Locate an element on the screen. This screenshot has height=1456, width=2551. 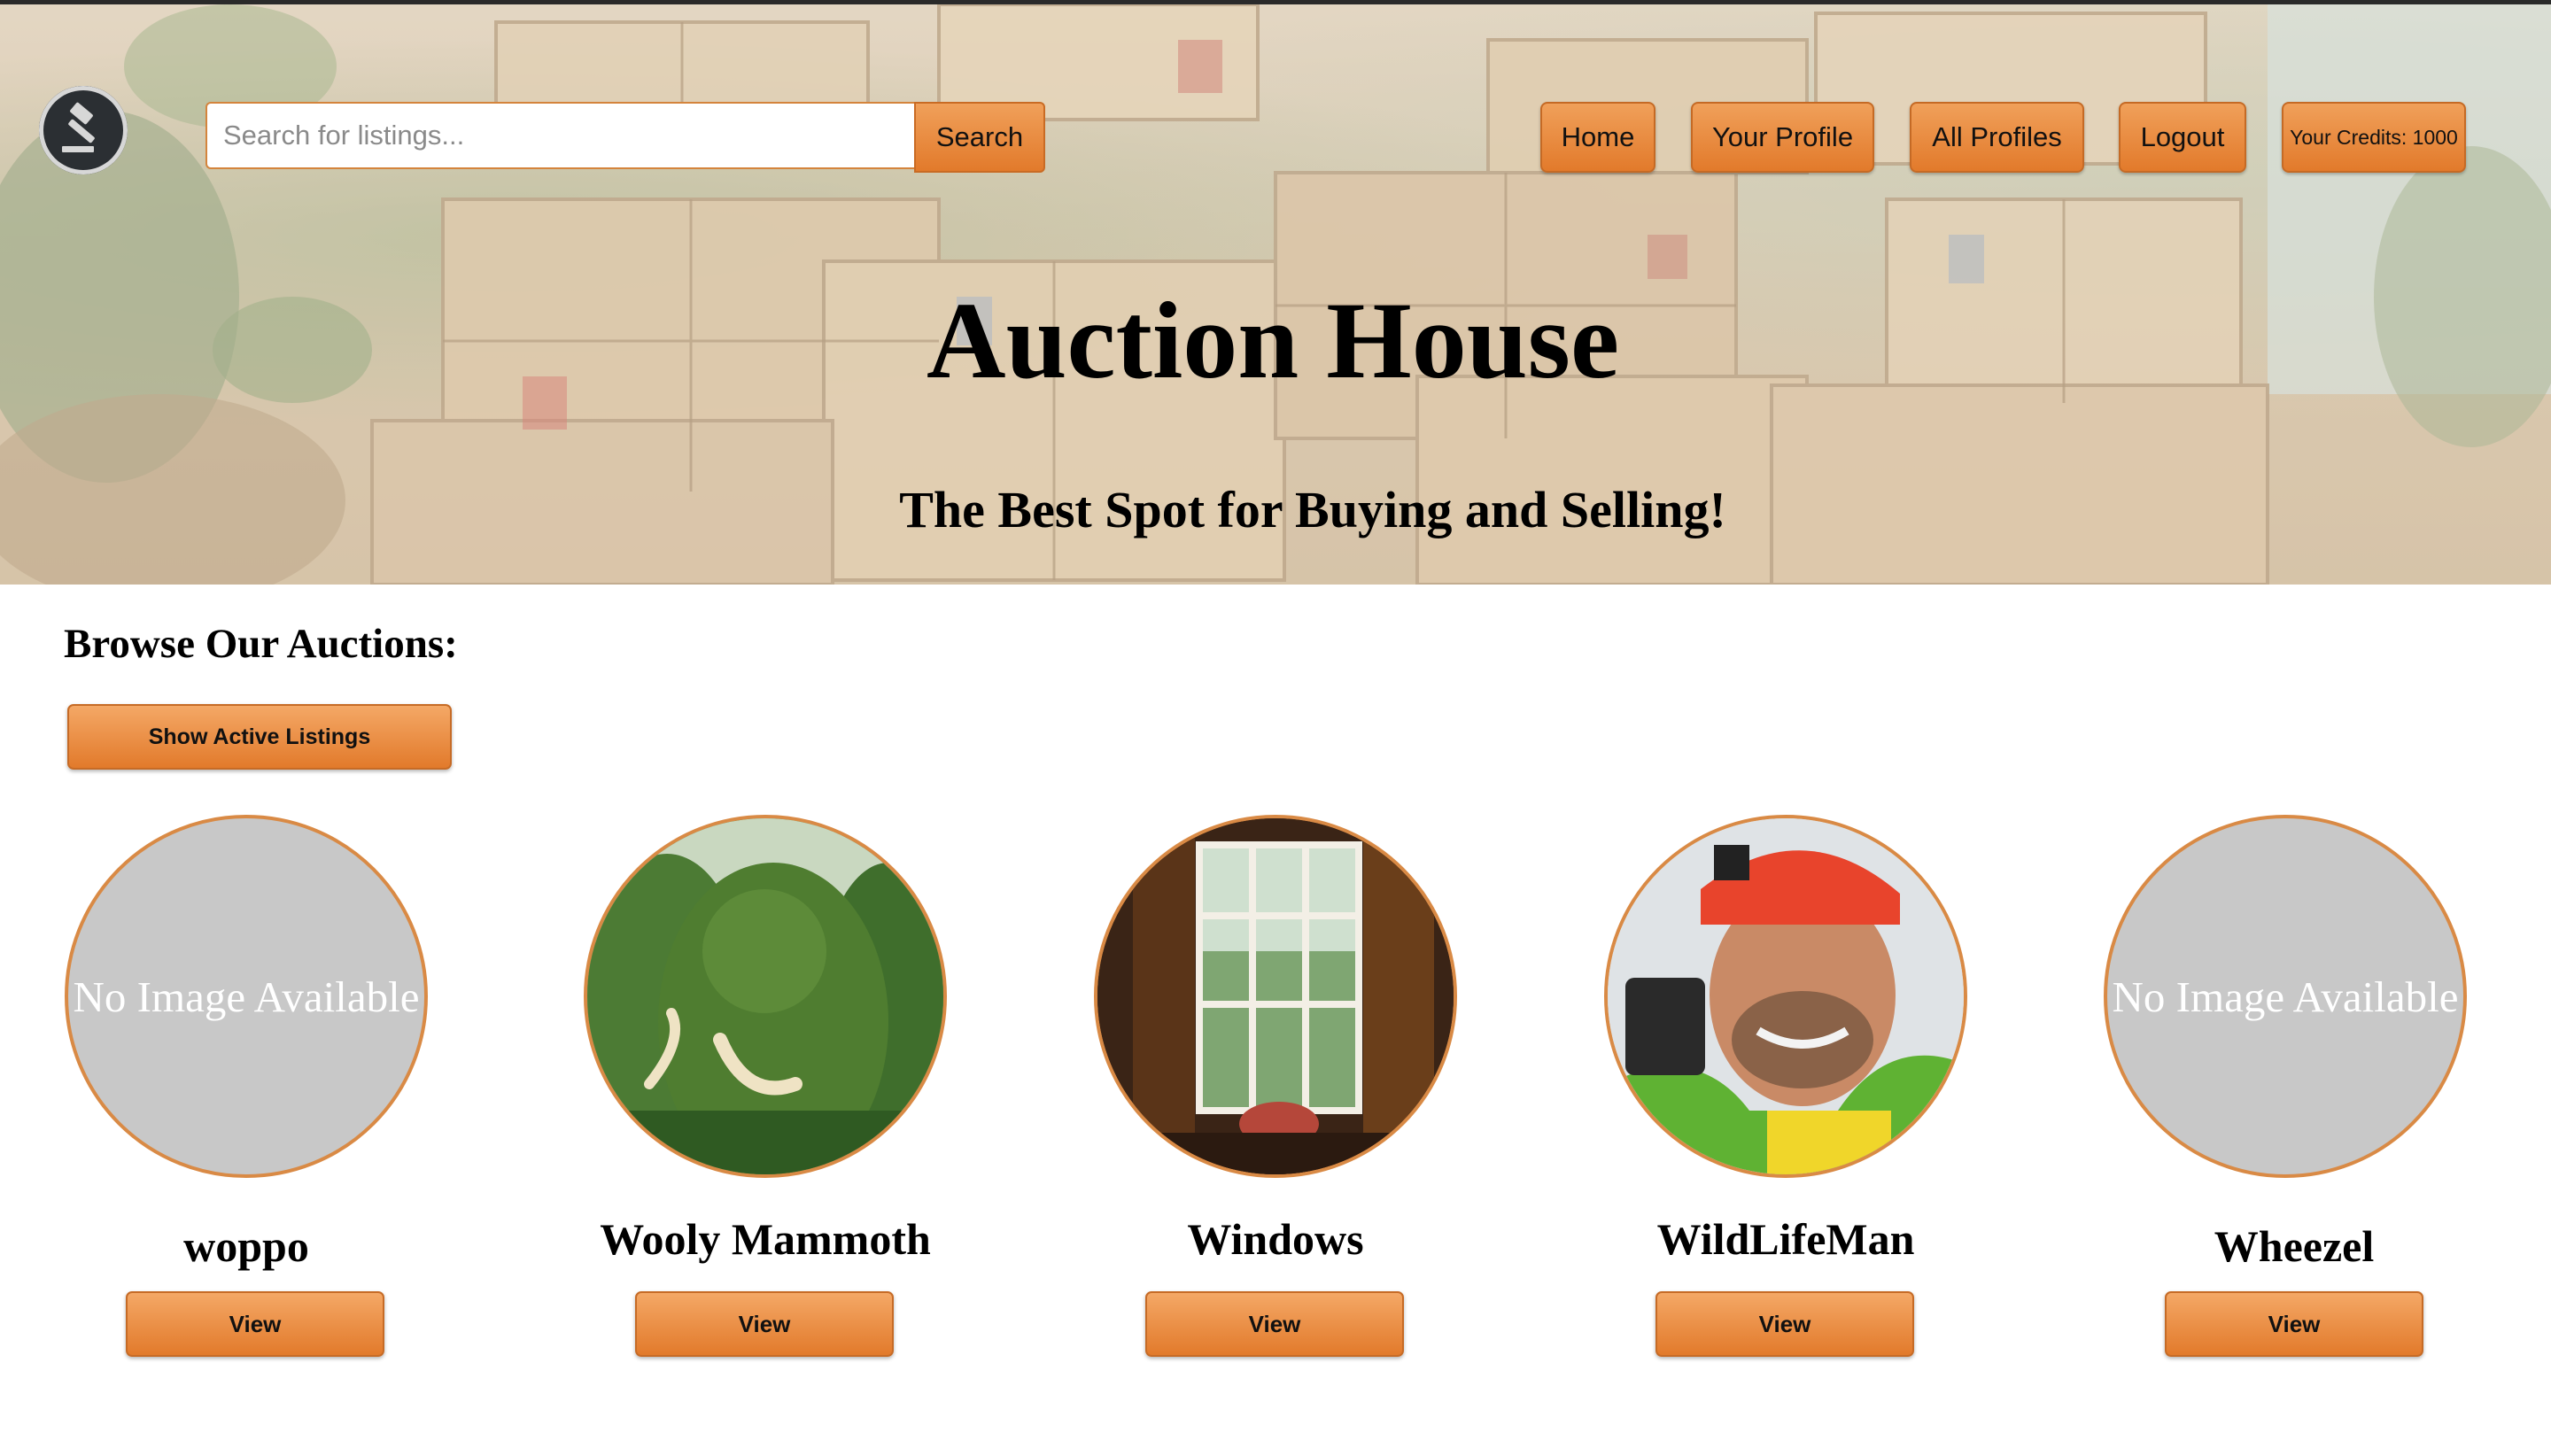
gavel-logo is located at coordinates (83, 130).